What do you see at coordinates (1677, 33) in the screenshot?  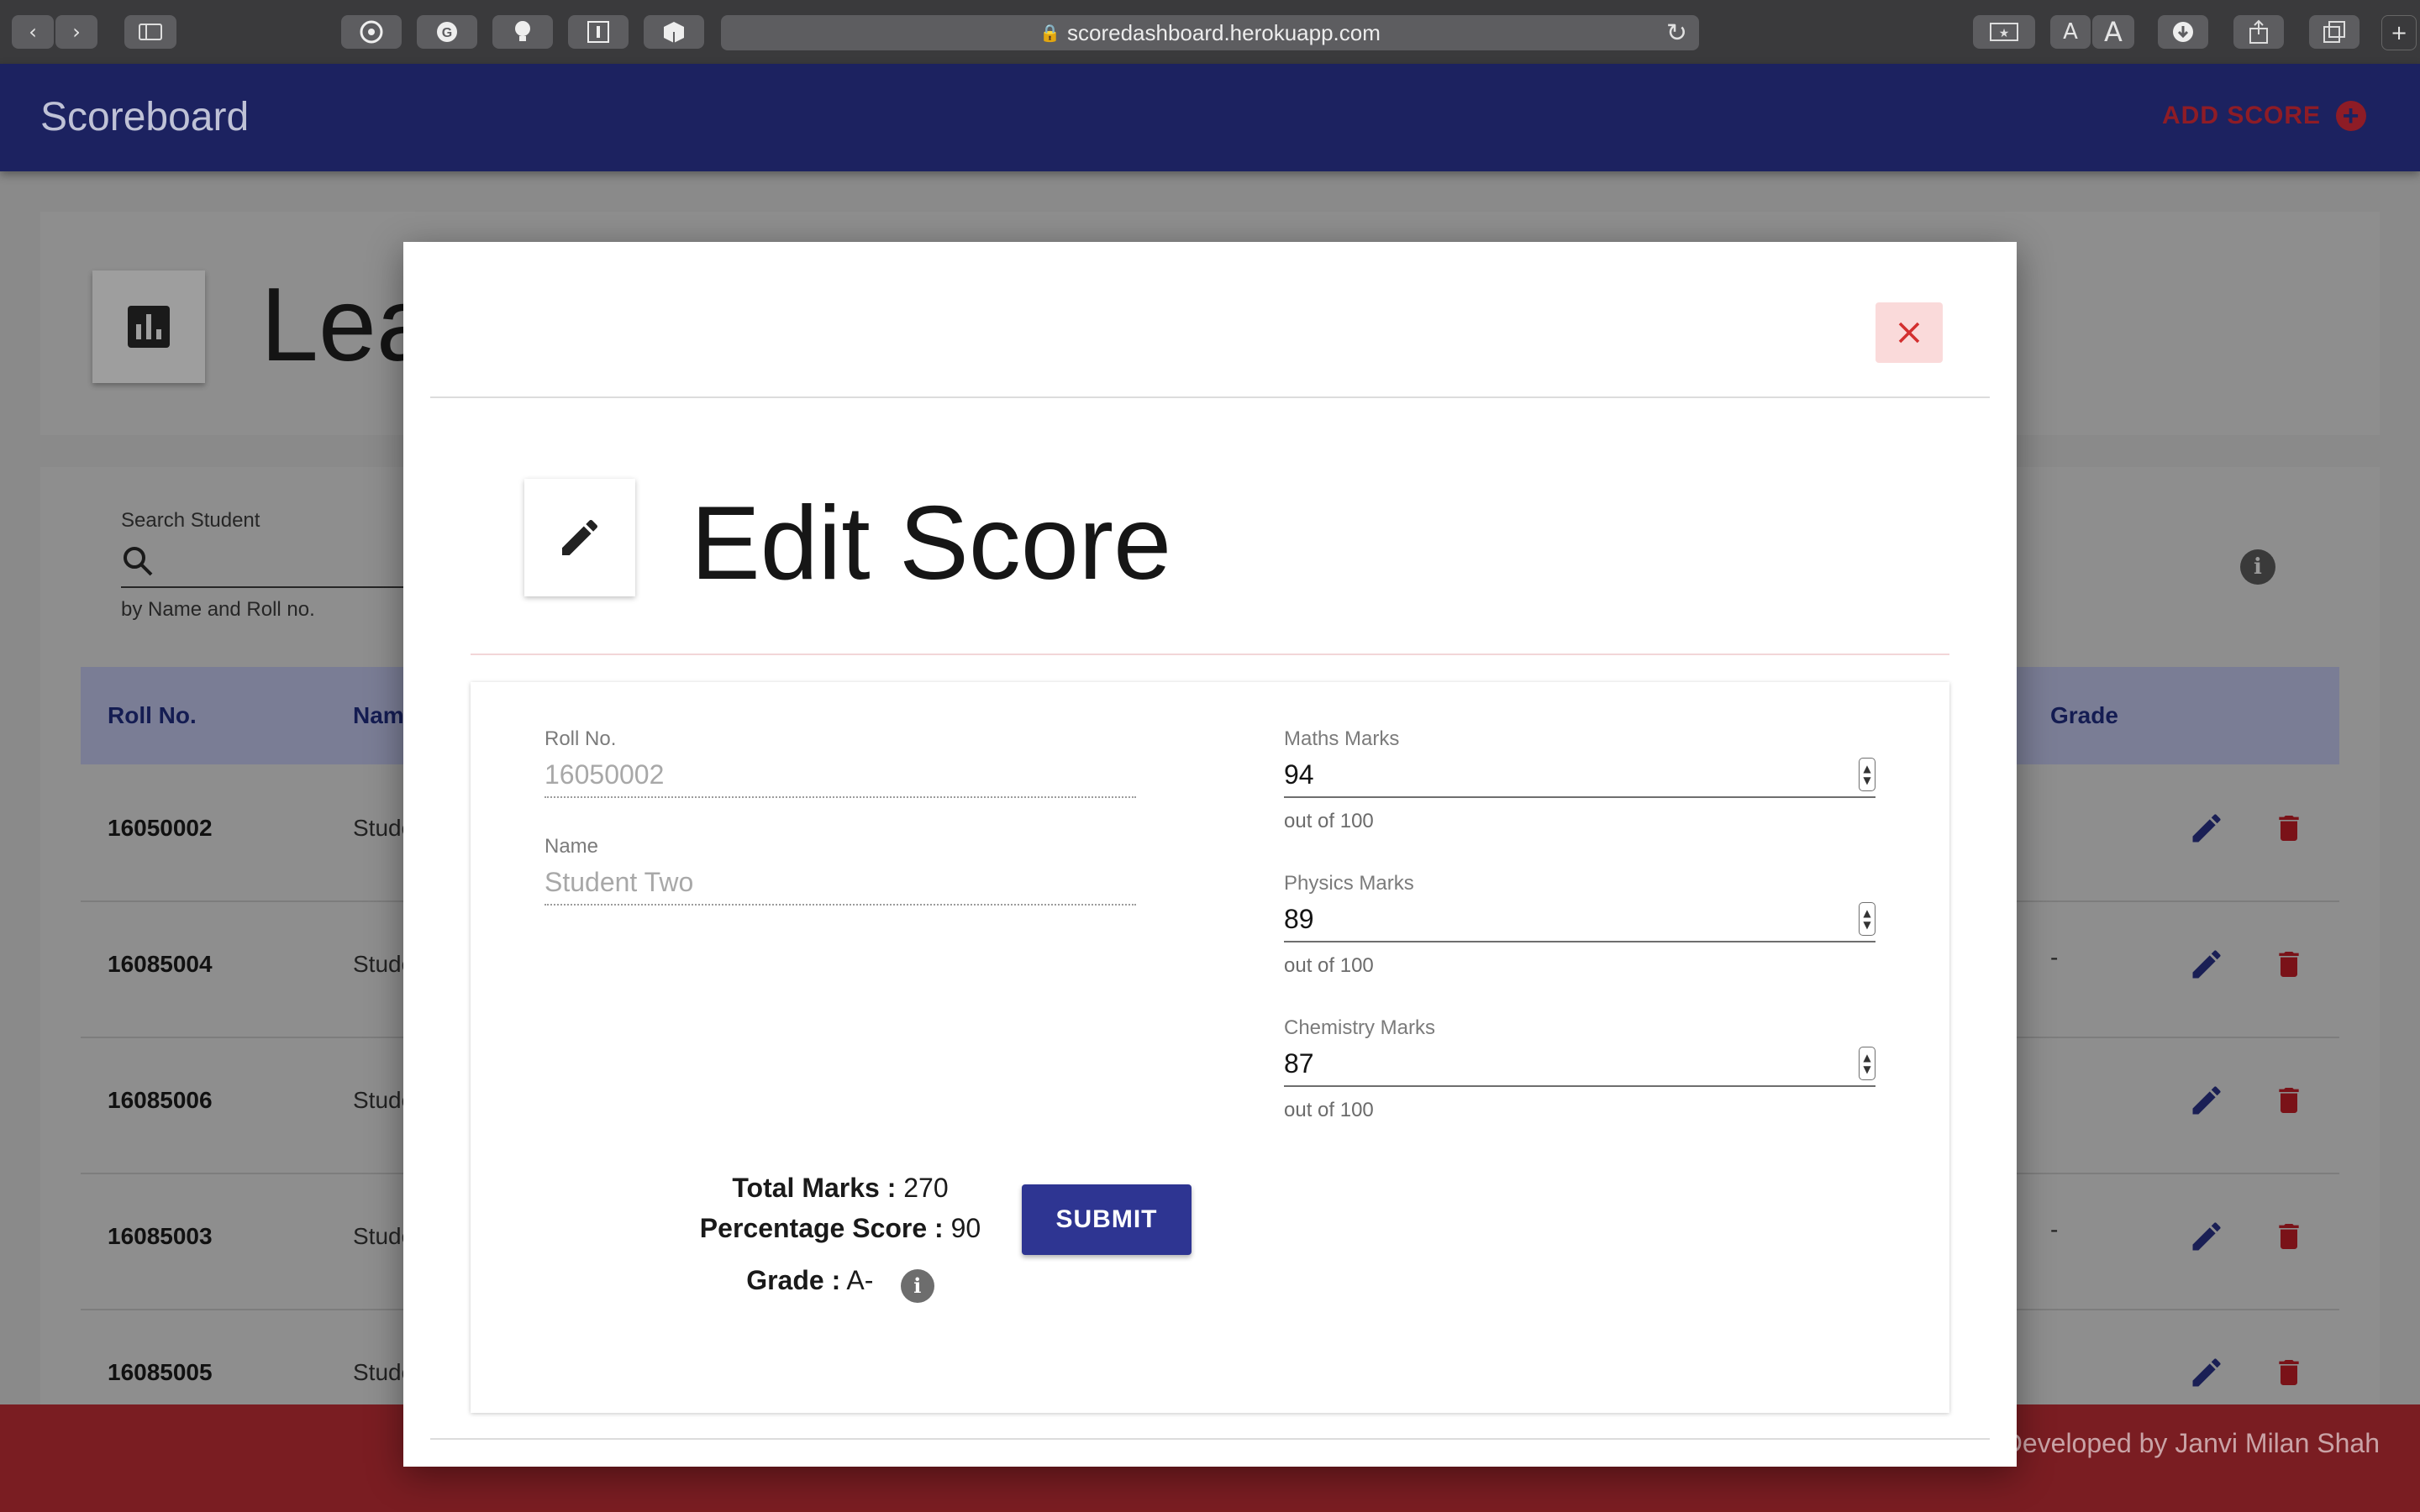 I see `reload-icon: ↻` at bounding box center [1677, 33].